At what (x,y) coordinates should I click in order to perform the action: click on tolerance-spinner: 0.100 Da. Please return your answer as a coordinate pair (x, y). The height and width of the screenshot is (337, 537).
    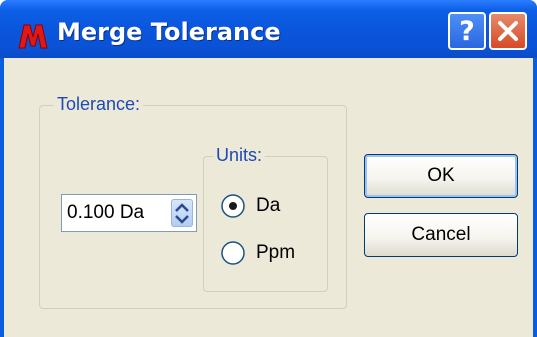
    Looking at the image, I should click on (129, 213).